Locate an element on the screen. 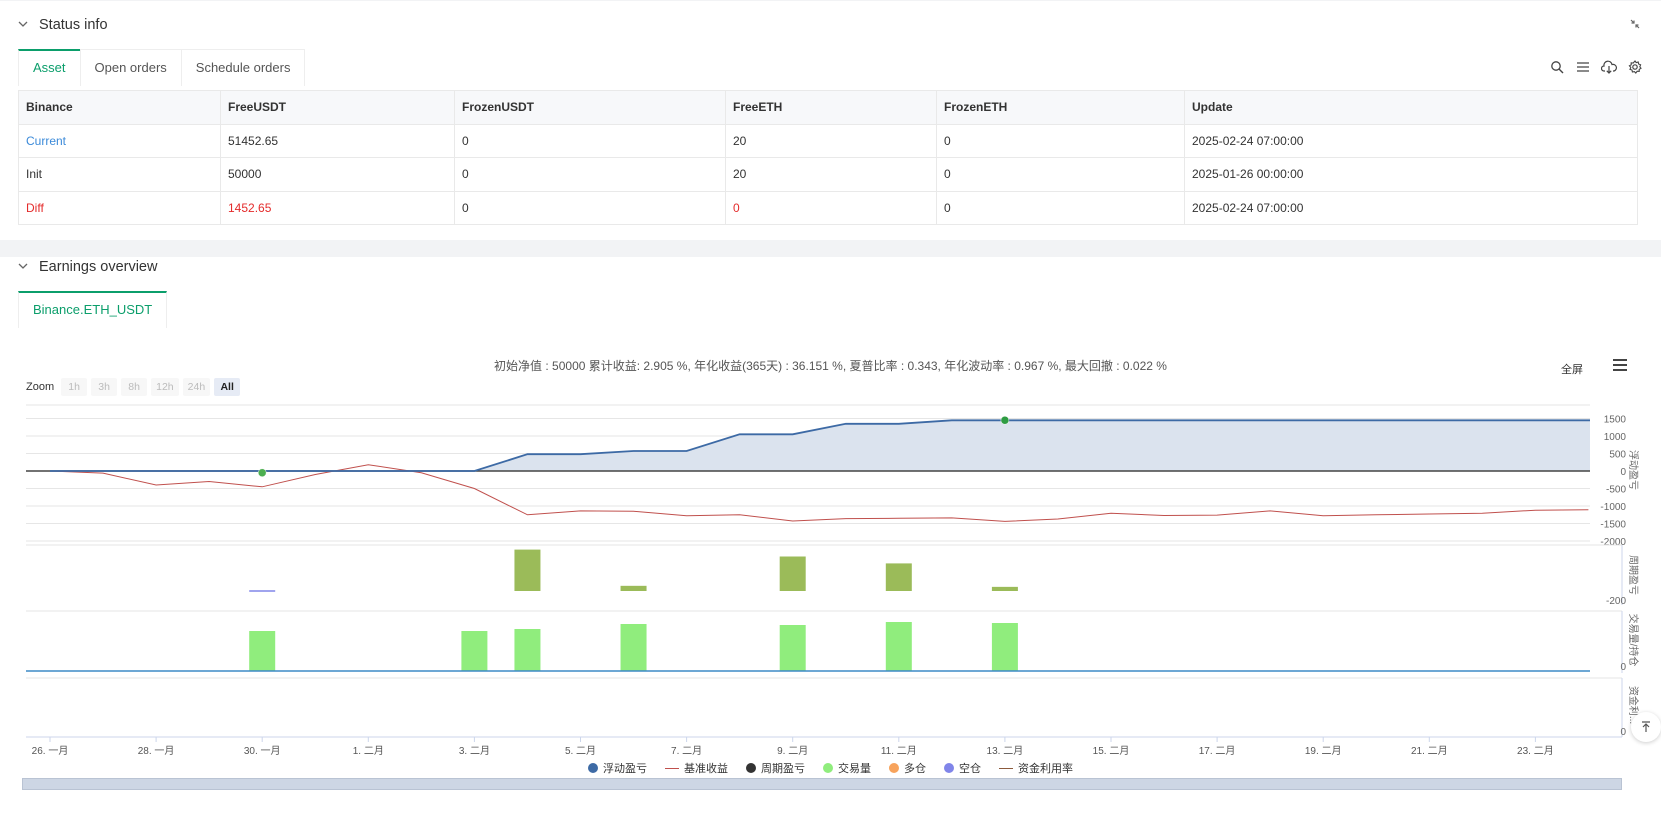 The width and height of the screenshot is (1661, 835). status-header: Status info is located at coordinates (63, 25).